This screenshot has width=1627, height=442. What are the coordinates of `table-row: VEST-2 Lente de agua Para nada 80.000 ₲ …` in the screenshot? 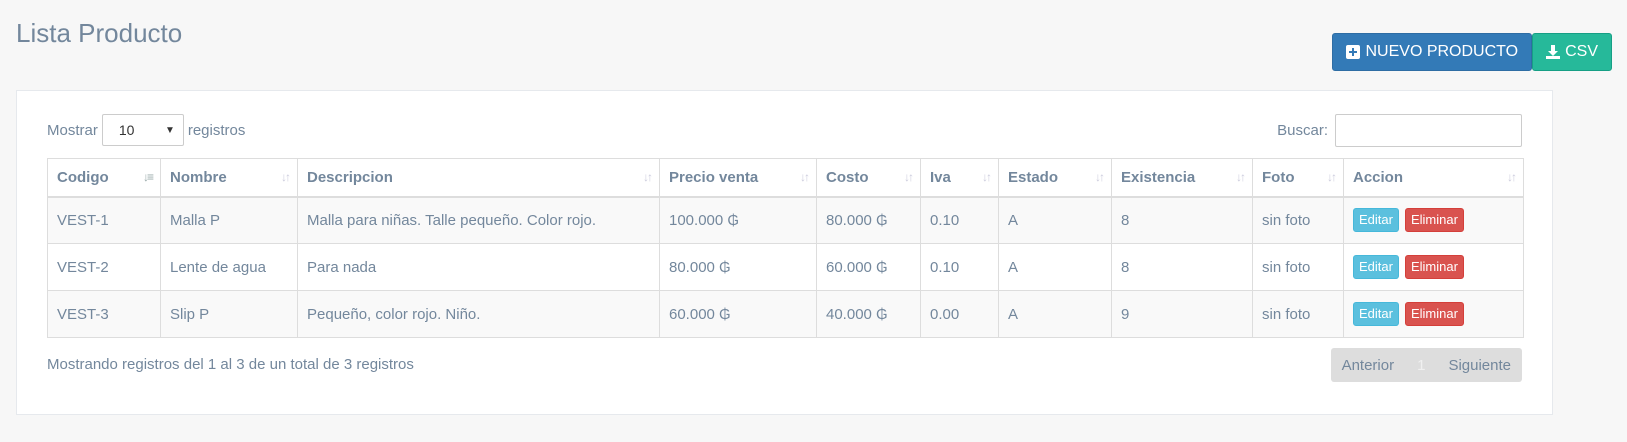 It's located at (785, 267).